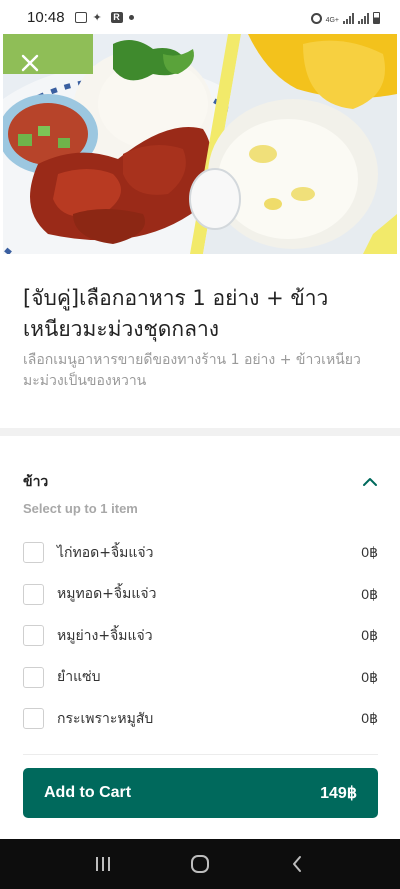 The width and height of the screenshot is (400, 889). What do you see at coordinates (88, 792) in the screenshot?
I see `add-to-cart-label: Add to Cart` at bounding box center [88, 792].